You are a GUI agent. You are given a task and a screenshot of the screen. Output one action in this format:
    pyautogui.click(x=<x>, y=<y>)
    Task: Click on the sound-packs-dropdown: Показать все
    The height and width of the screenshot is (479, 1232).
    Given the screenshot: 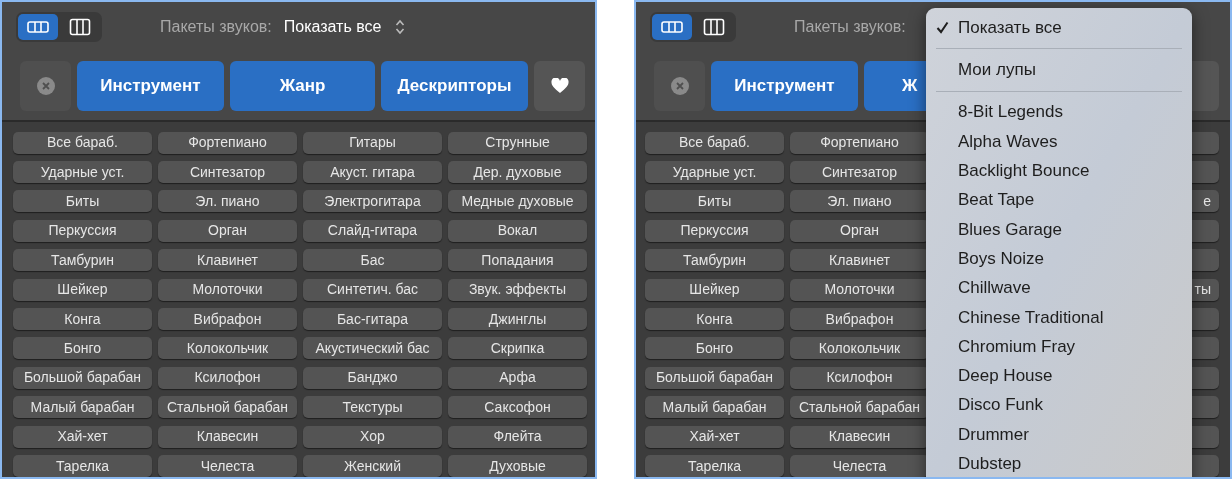 What is the action you would take?
    pyautogui.click(x=344, y=26)
    